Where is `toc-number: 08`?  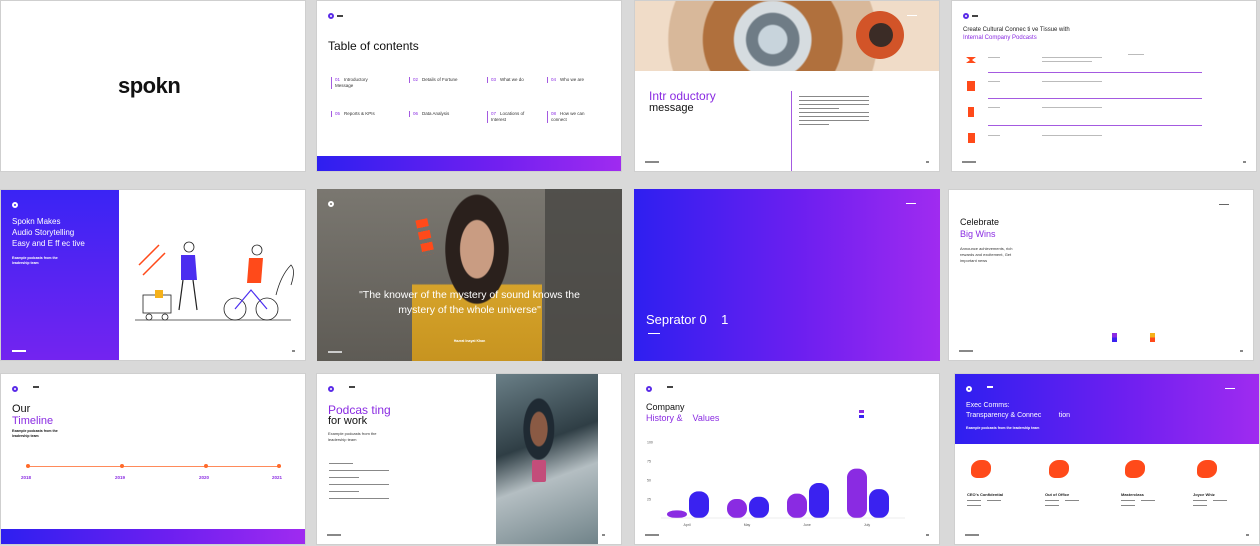
toc-number: 08 is located at coordinates (554, 113).